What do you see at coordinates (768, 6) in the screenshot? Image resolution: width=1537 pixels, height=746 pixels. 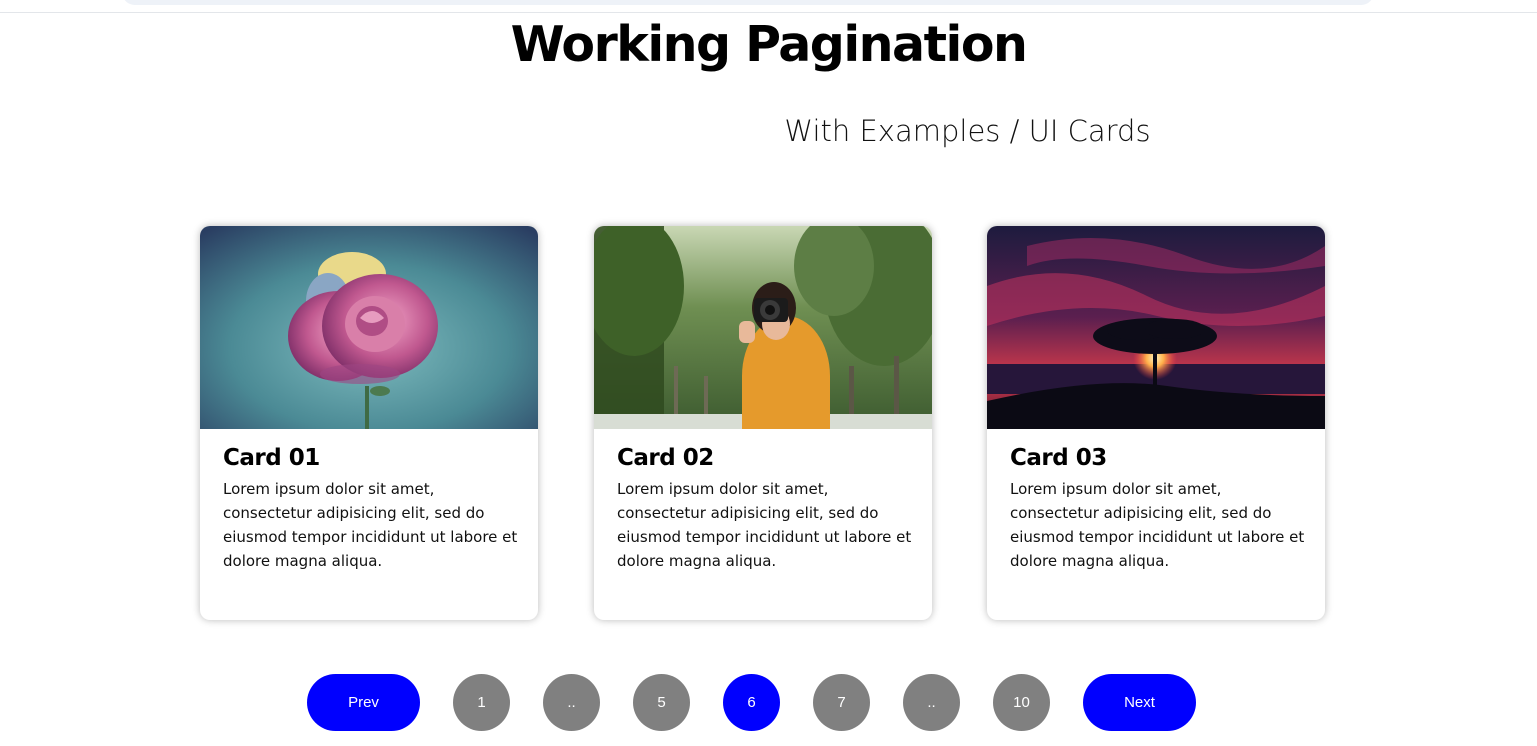 I see `browser-top-strip` at bounding box center [768, 6].